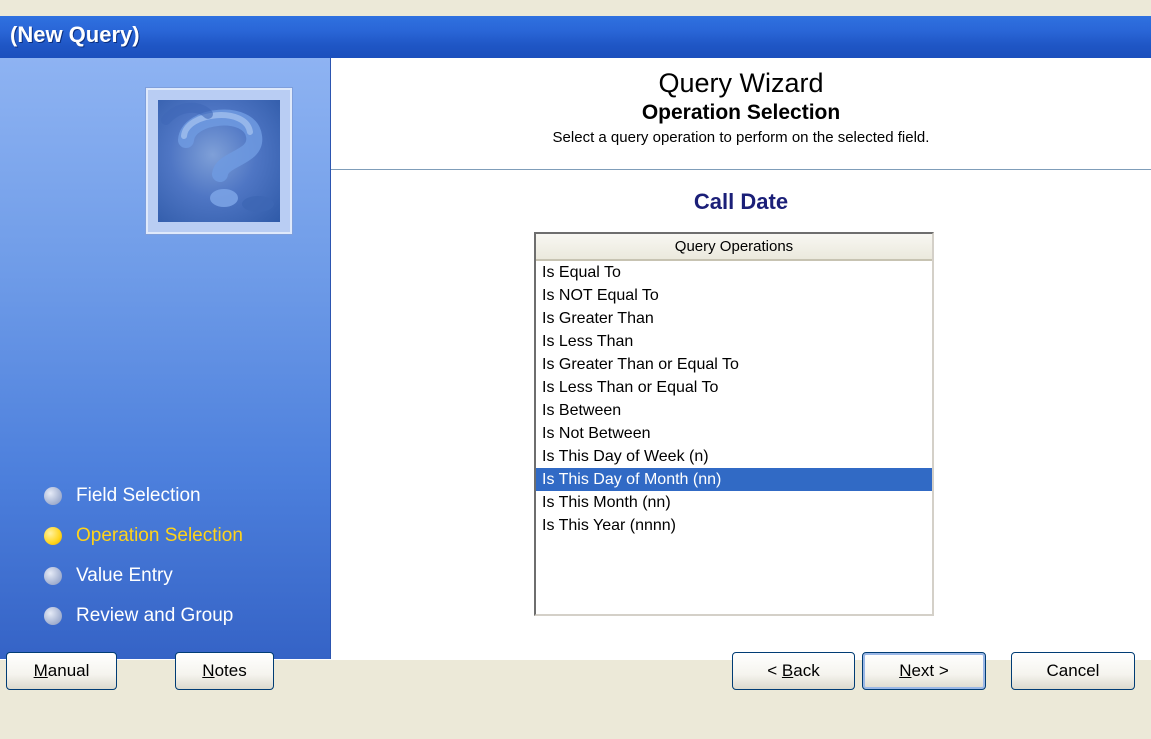 Image resolution: width=1151 pixels, height=739 pixels. Describe the element at coordinates (734, 410) in the screenshot. I see `list-item: Is Between` at that location.